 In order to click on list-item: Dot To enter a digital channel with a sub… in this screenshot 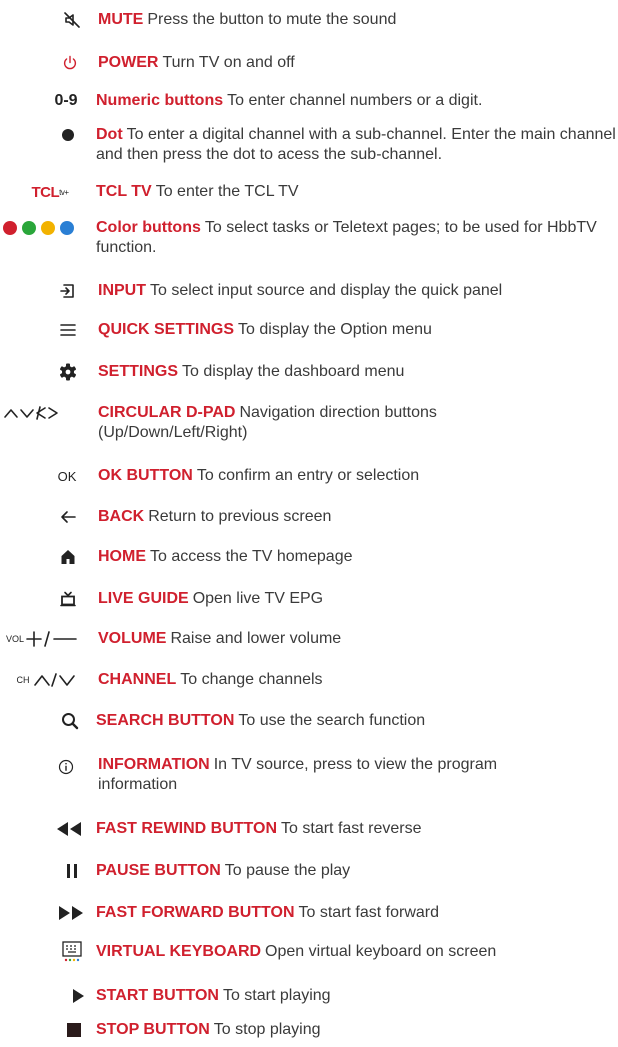, I will do `click(309, 145)`.